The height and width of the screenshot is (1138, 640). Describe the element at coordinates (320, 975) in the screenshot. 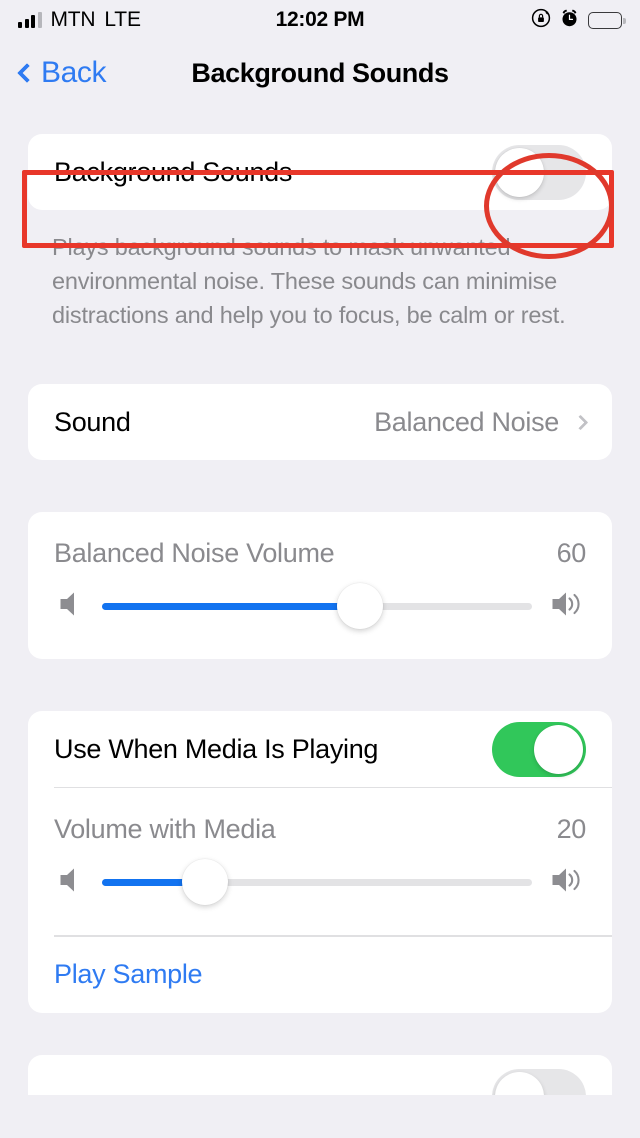

I see `play-sample-row: Play Sample` at that location.